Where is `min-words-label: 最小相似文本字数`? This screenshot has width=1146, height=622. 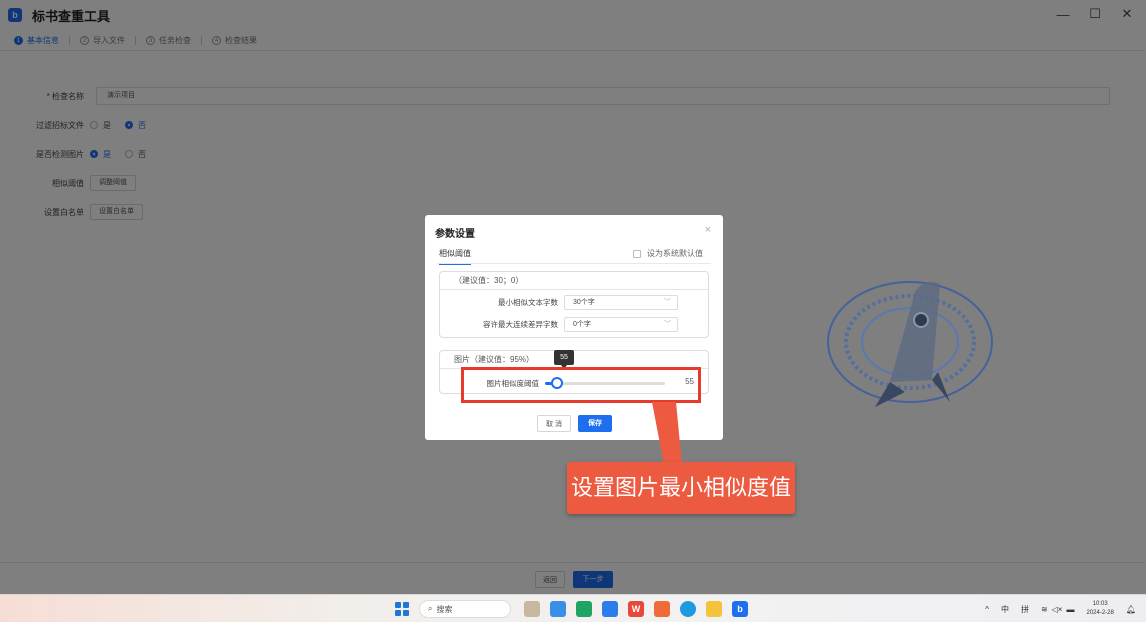 min-words-label: 最小相似文本字数 is located at coordinates (528, 302).